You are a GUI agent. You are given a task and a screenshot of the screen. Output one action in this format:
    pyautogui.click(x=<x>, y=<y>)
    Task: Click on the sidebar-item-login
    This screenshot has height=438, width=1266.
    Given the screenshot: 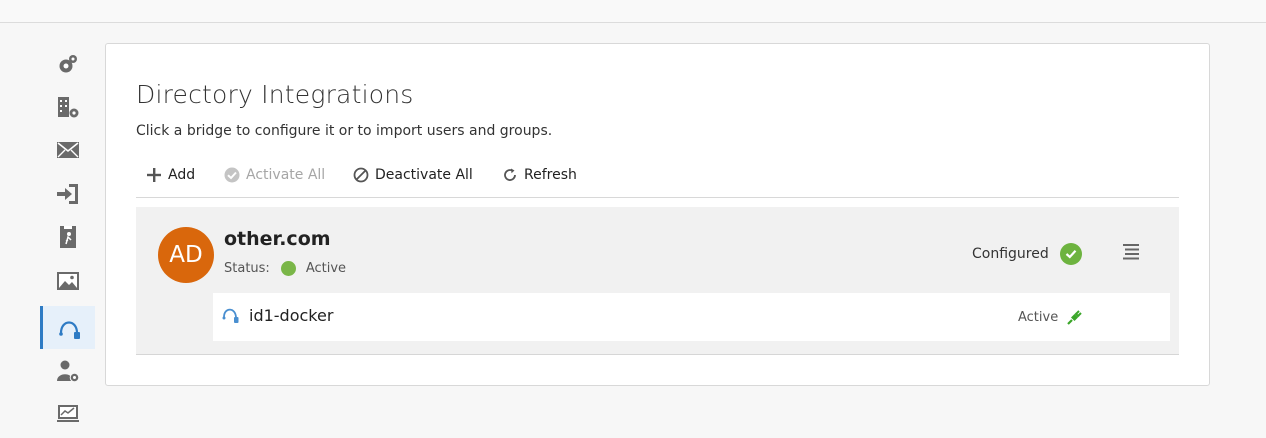 What is the action you would take?
    pyautogui.click(x=67, y=193)
    